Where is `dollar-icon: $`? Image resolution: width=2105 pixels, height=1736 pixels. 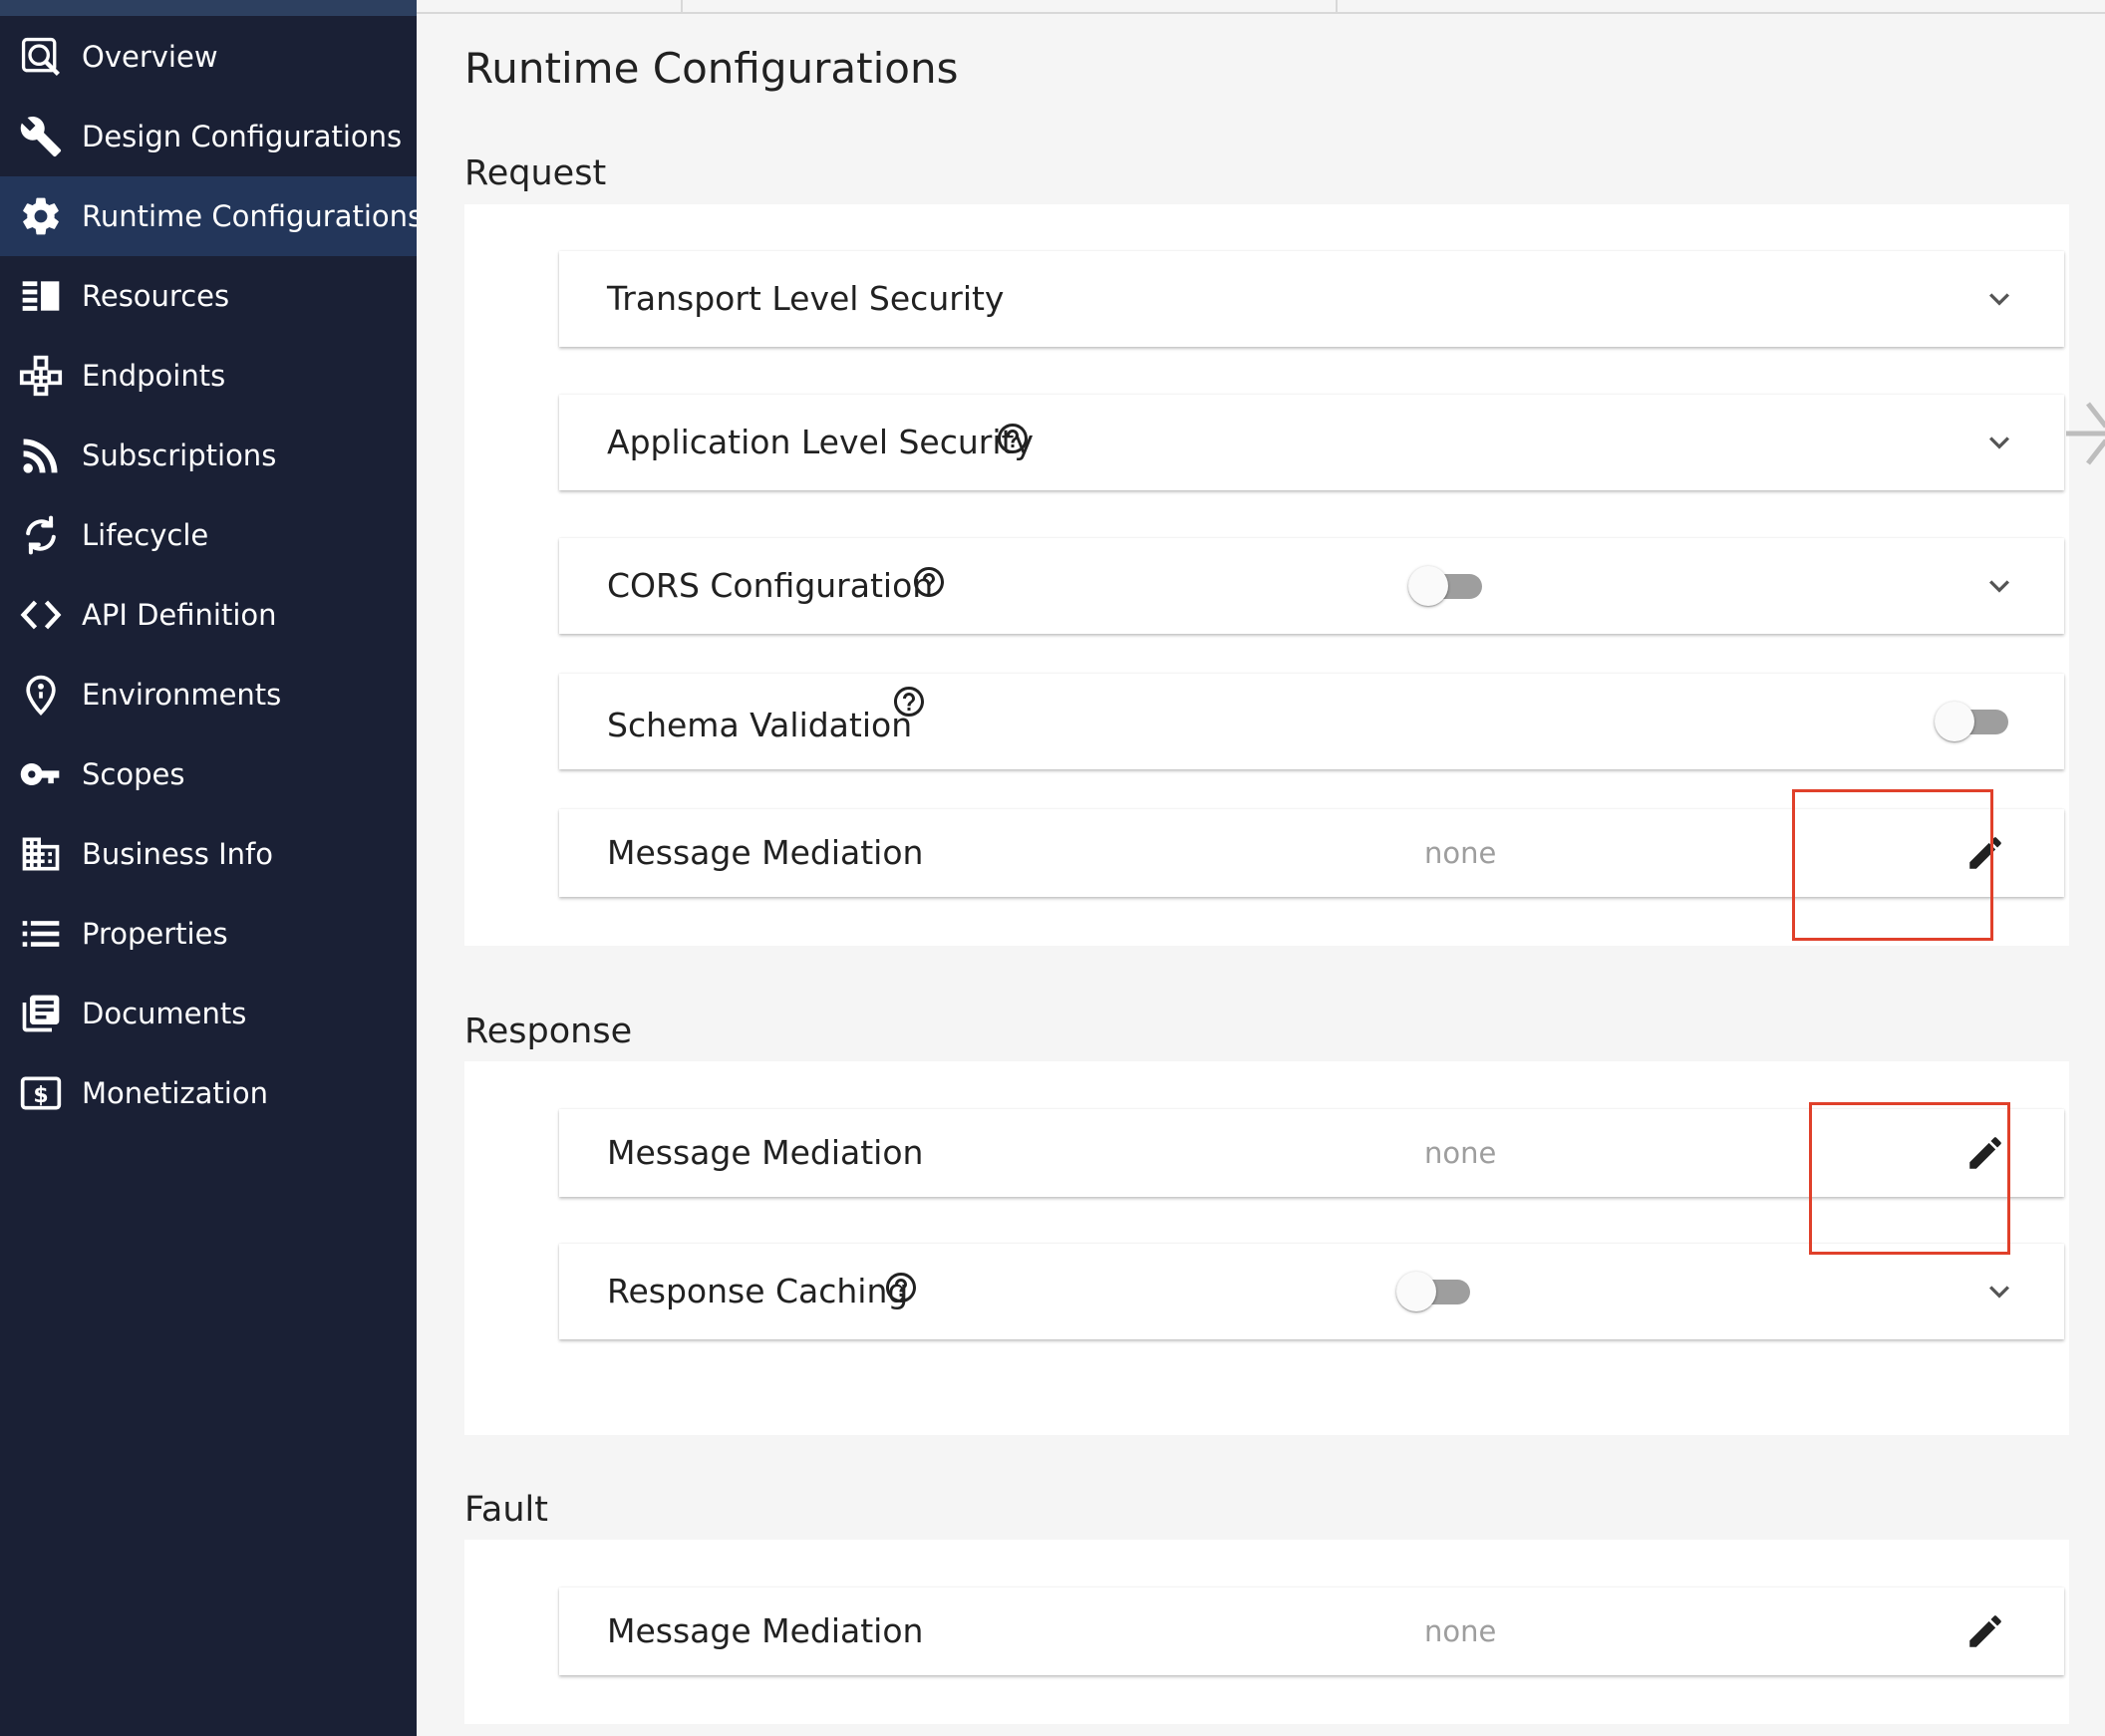 dollar-icon: $ is located at coordinates (41, 1093).